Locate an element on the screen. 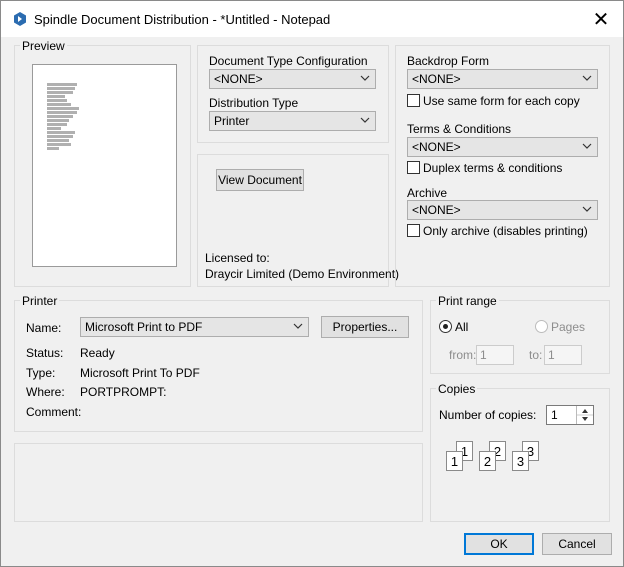 This screenshot has width=624, height=567. printer-name-value: Microsoft Print to PDF is located at coordinates (144, 327).